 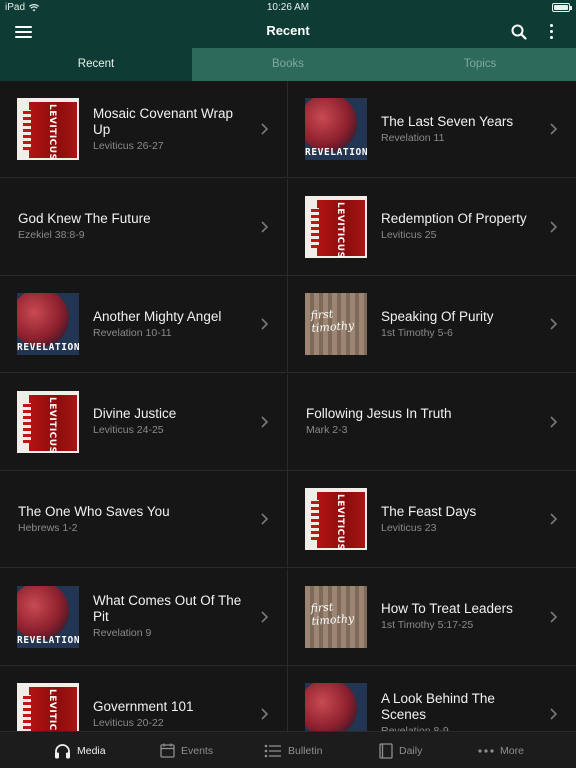 What do you see at coordinates (486, 750) in the screenshot?
I see `more-dots-icon` at bounding box center [486, 750].